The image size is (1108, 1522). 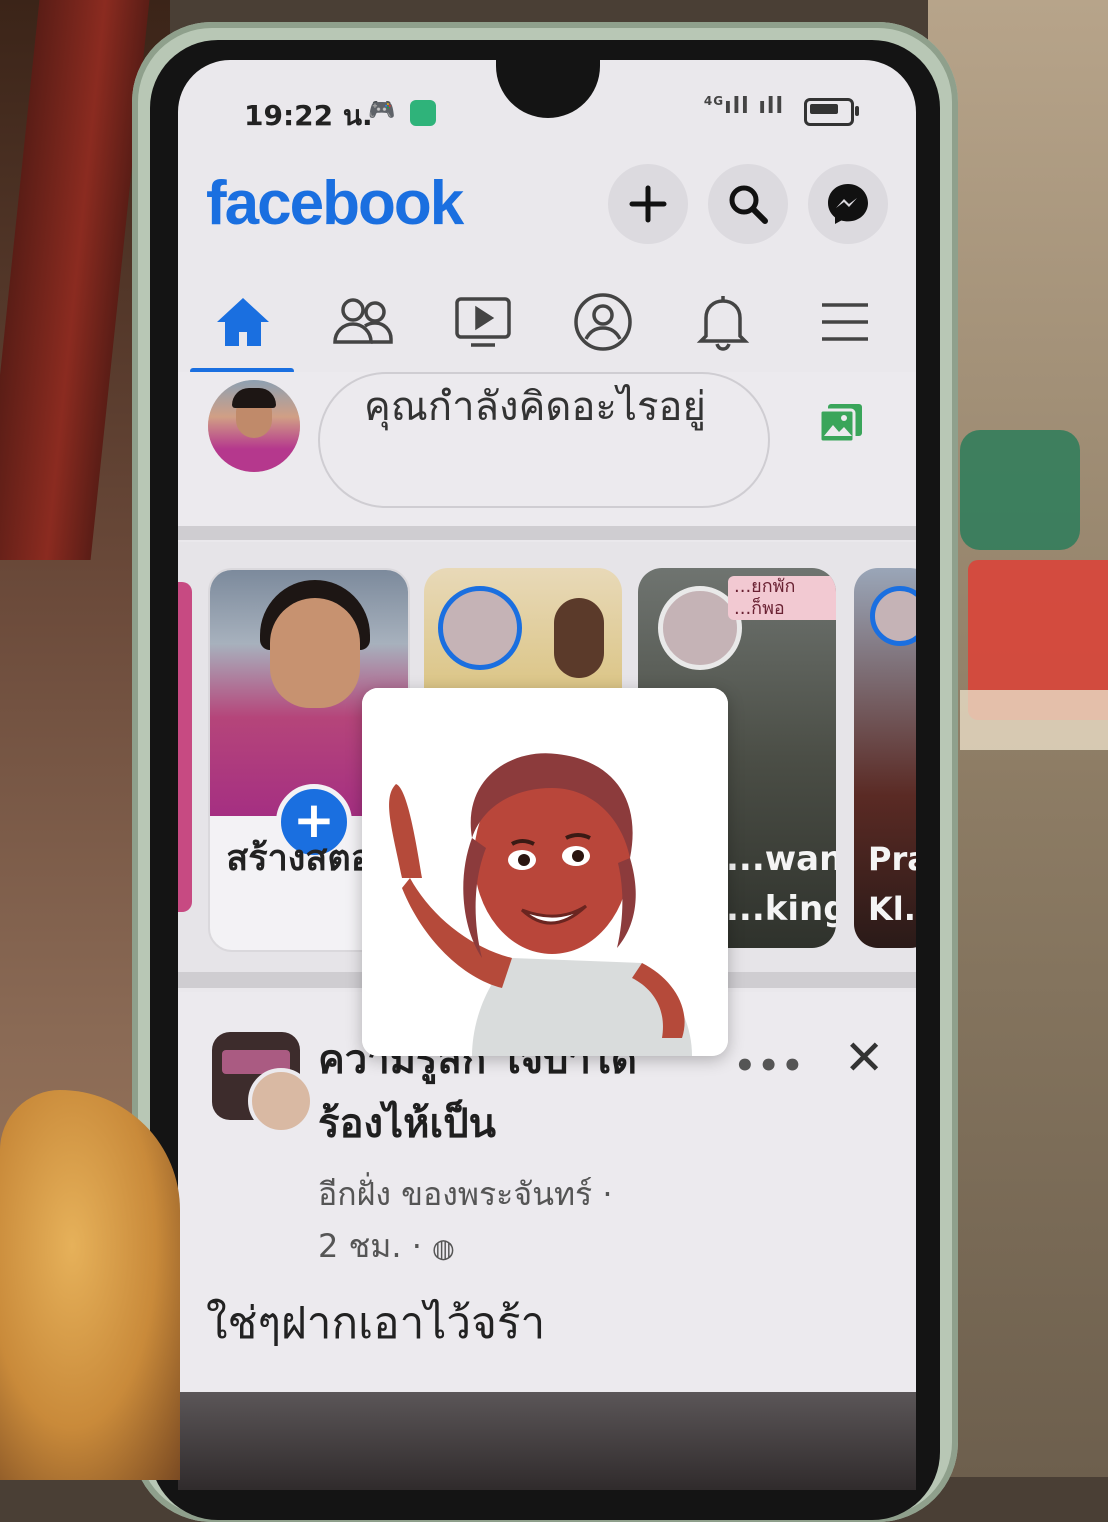 I want to click on watch-icon, so click(x=483, y=322).